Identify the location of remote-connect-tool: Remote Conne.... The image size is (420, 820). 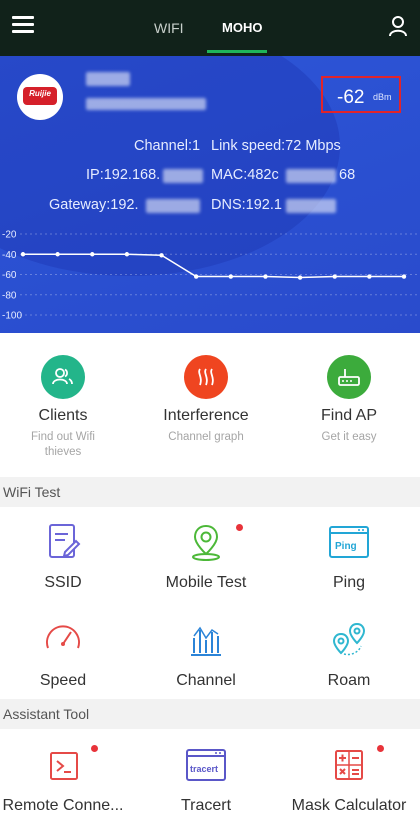
(66, 780).